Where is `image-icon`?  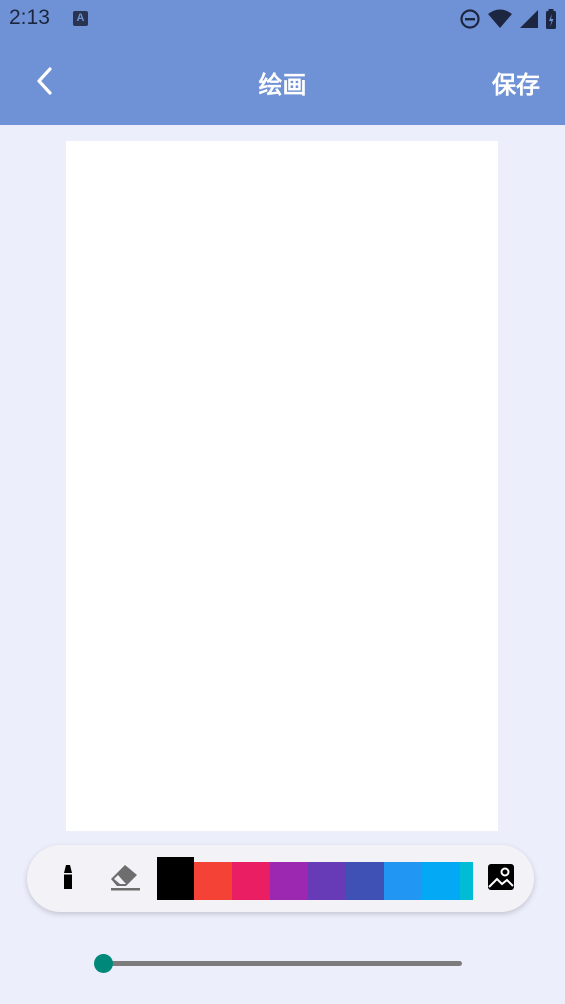
image-icon is located at coordinates (501, 877).